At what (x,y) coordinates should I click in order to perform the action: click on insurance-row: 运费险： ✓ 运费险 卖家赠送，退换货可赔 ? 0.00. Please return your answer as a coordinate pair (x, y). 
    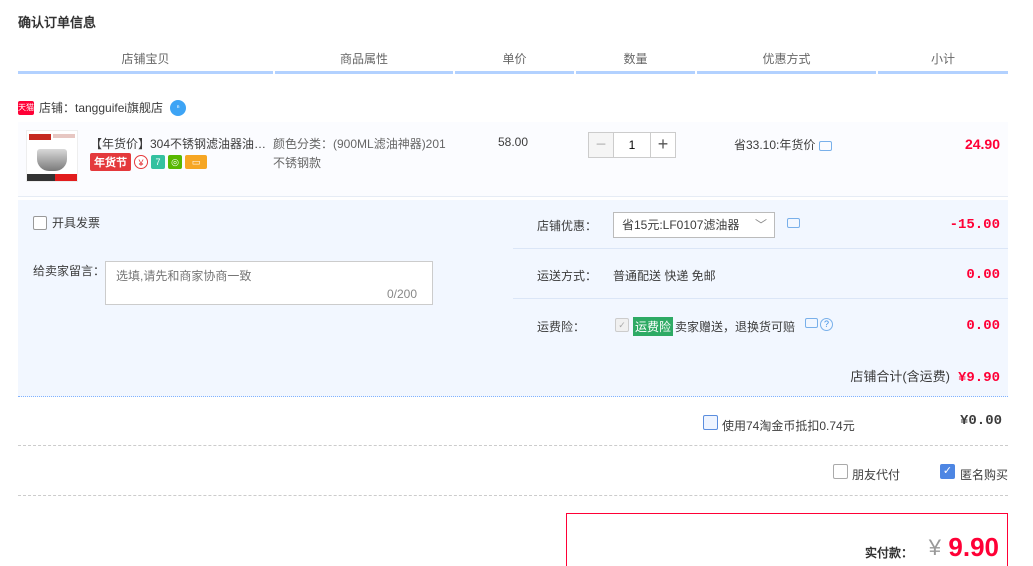
    Looking at the image, I should click on (760, 325).